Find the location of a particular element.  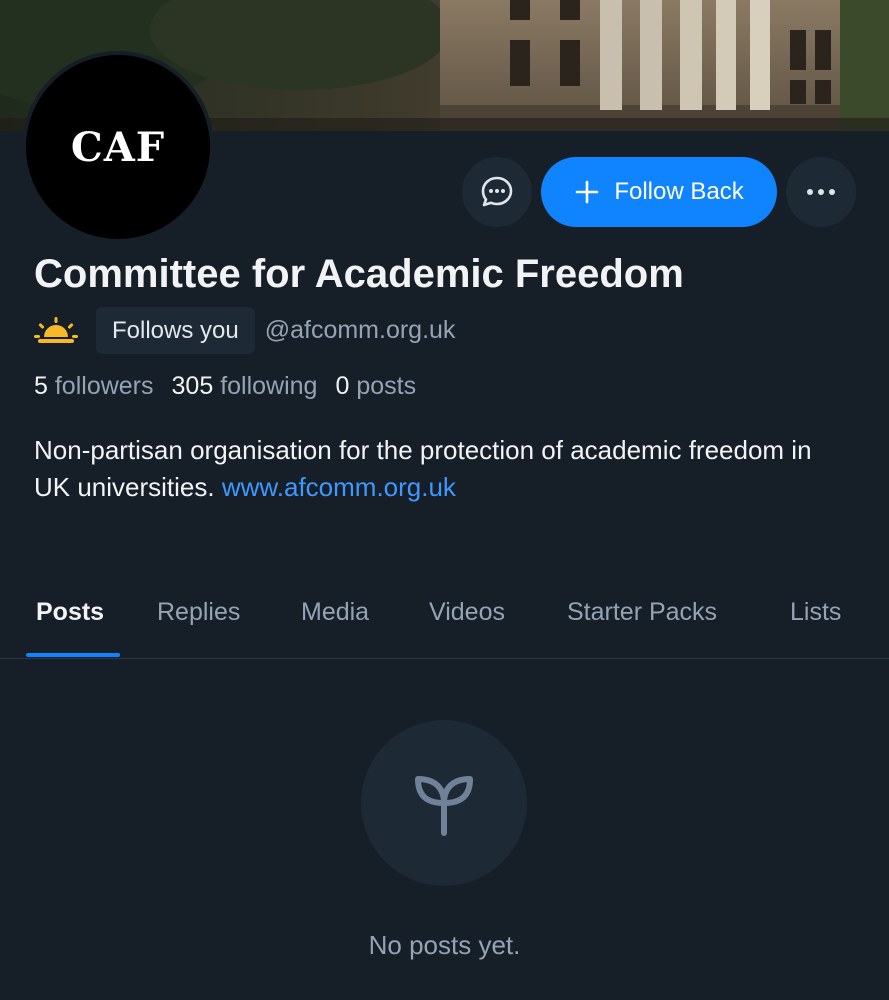

following-stat: 305 following is located at coordinates (245, 386).